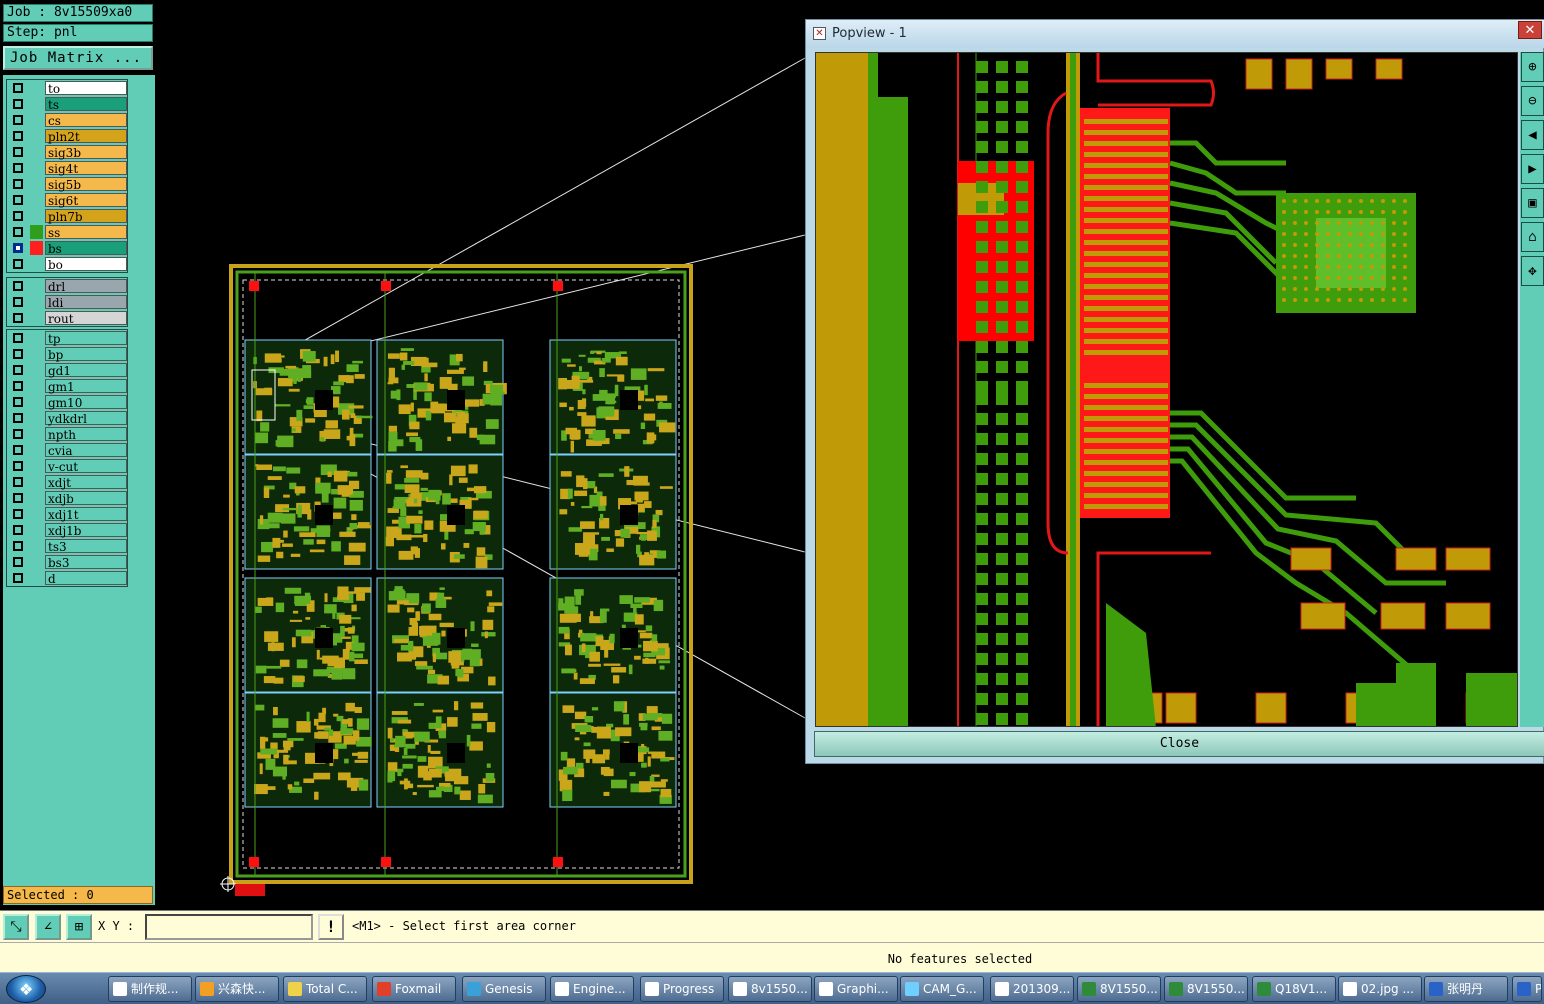 Image resolution: width=1544 pixels, height=1004 pixels. I want to click on layer-name: tp, so click(86, 338).